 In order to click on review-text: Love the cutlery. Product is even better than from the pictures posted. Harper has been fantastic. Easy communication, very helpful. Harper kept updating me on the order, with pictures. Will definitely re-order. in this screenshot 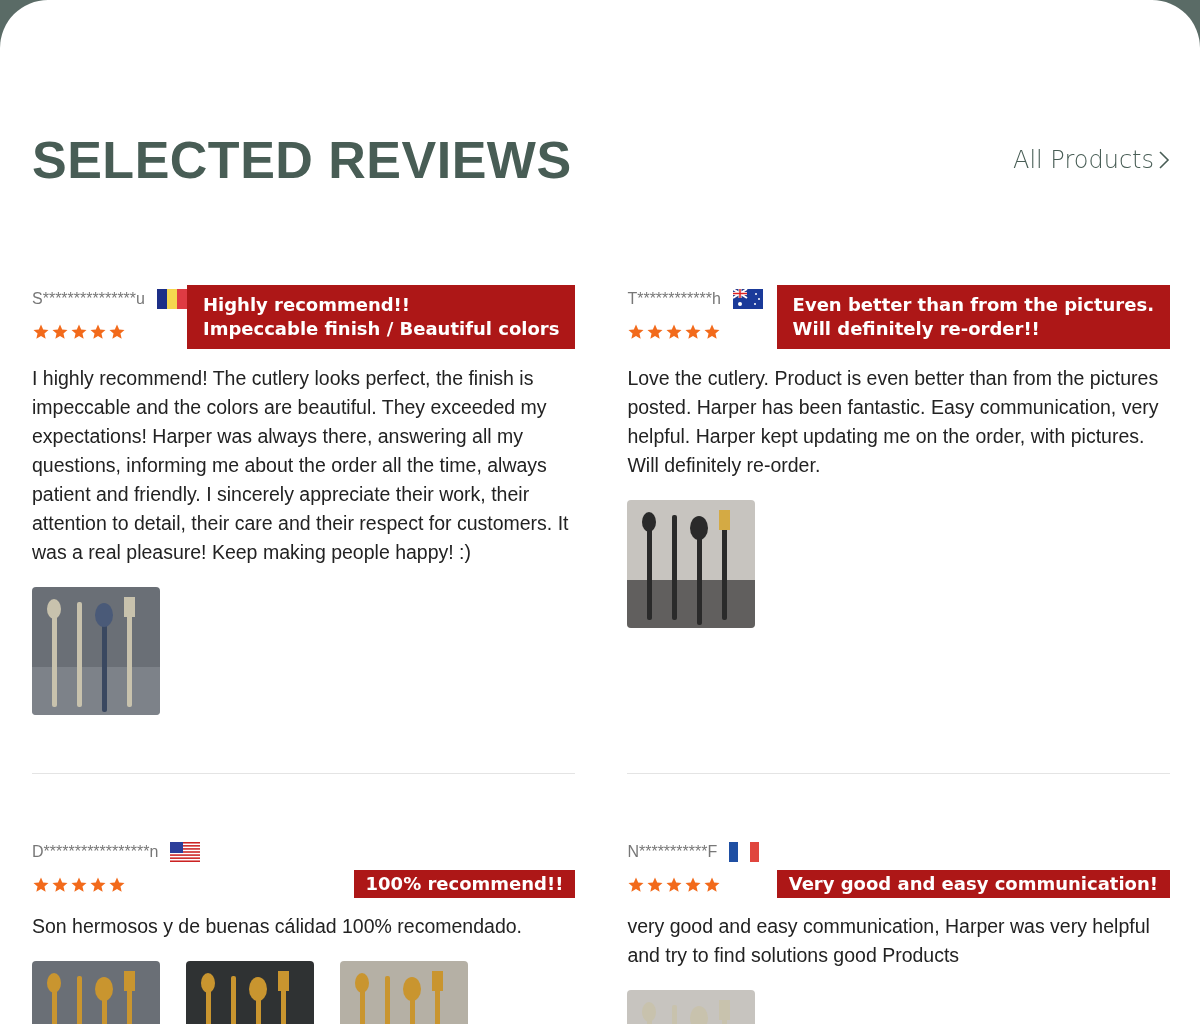, I will do `click(893, 422)`.